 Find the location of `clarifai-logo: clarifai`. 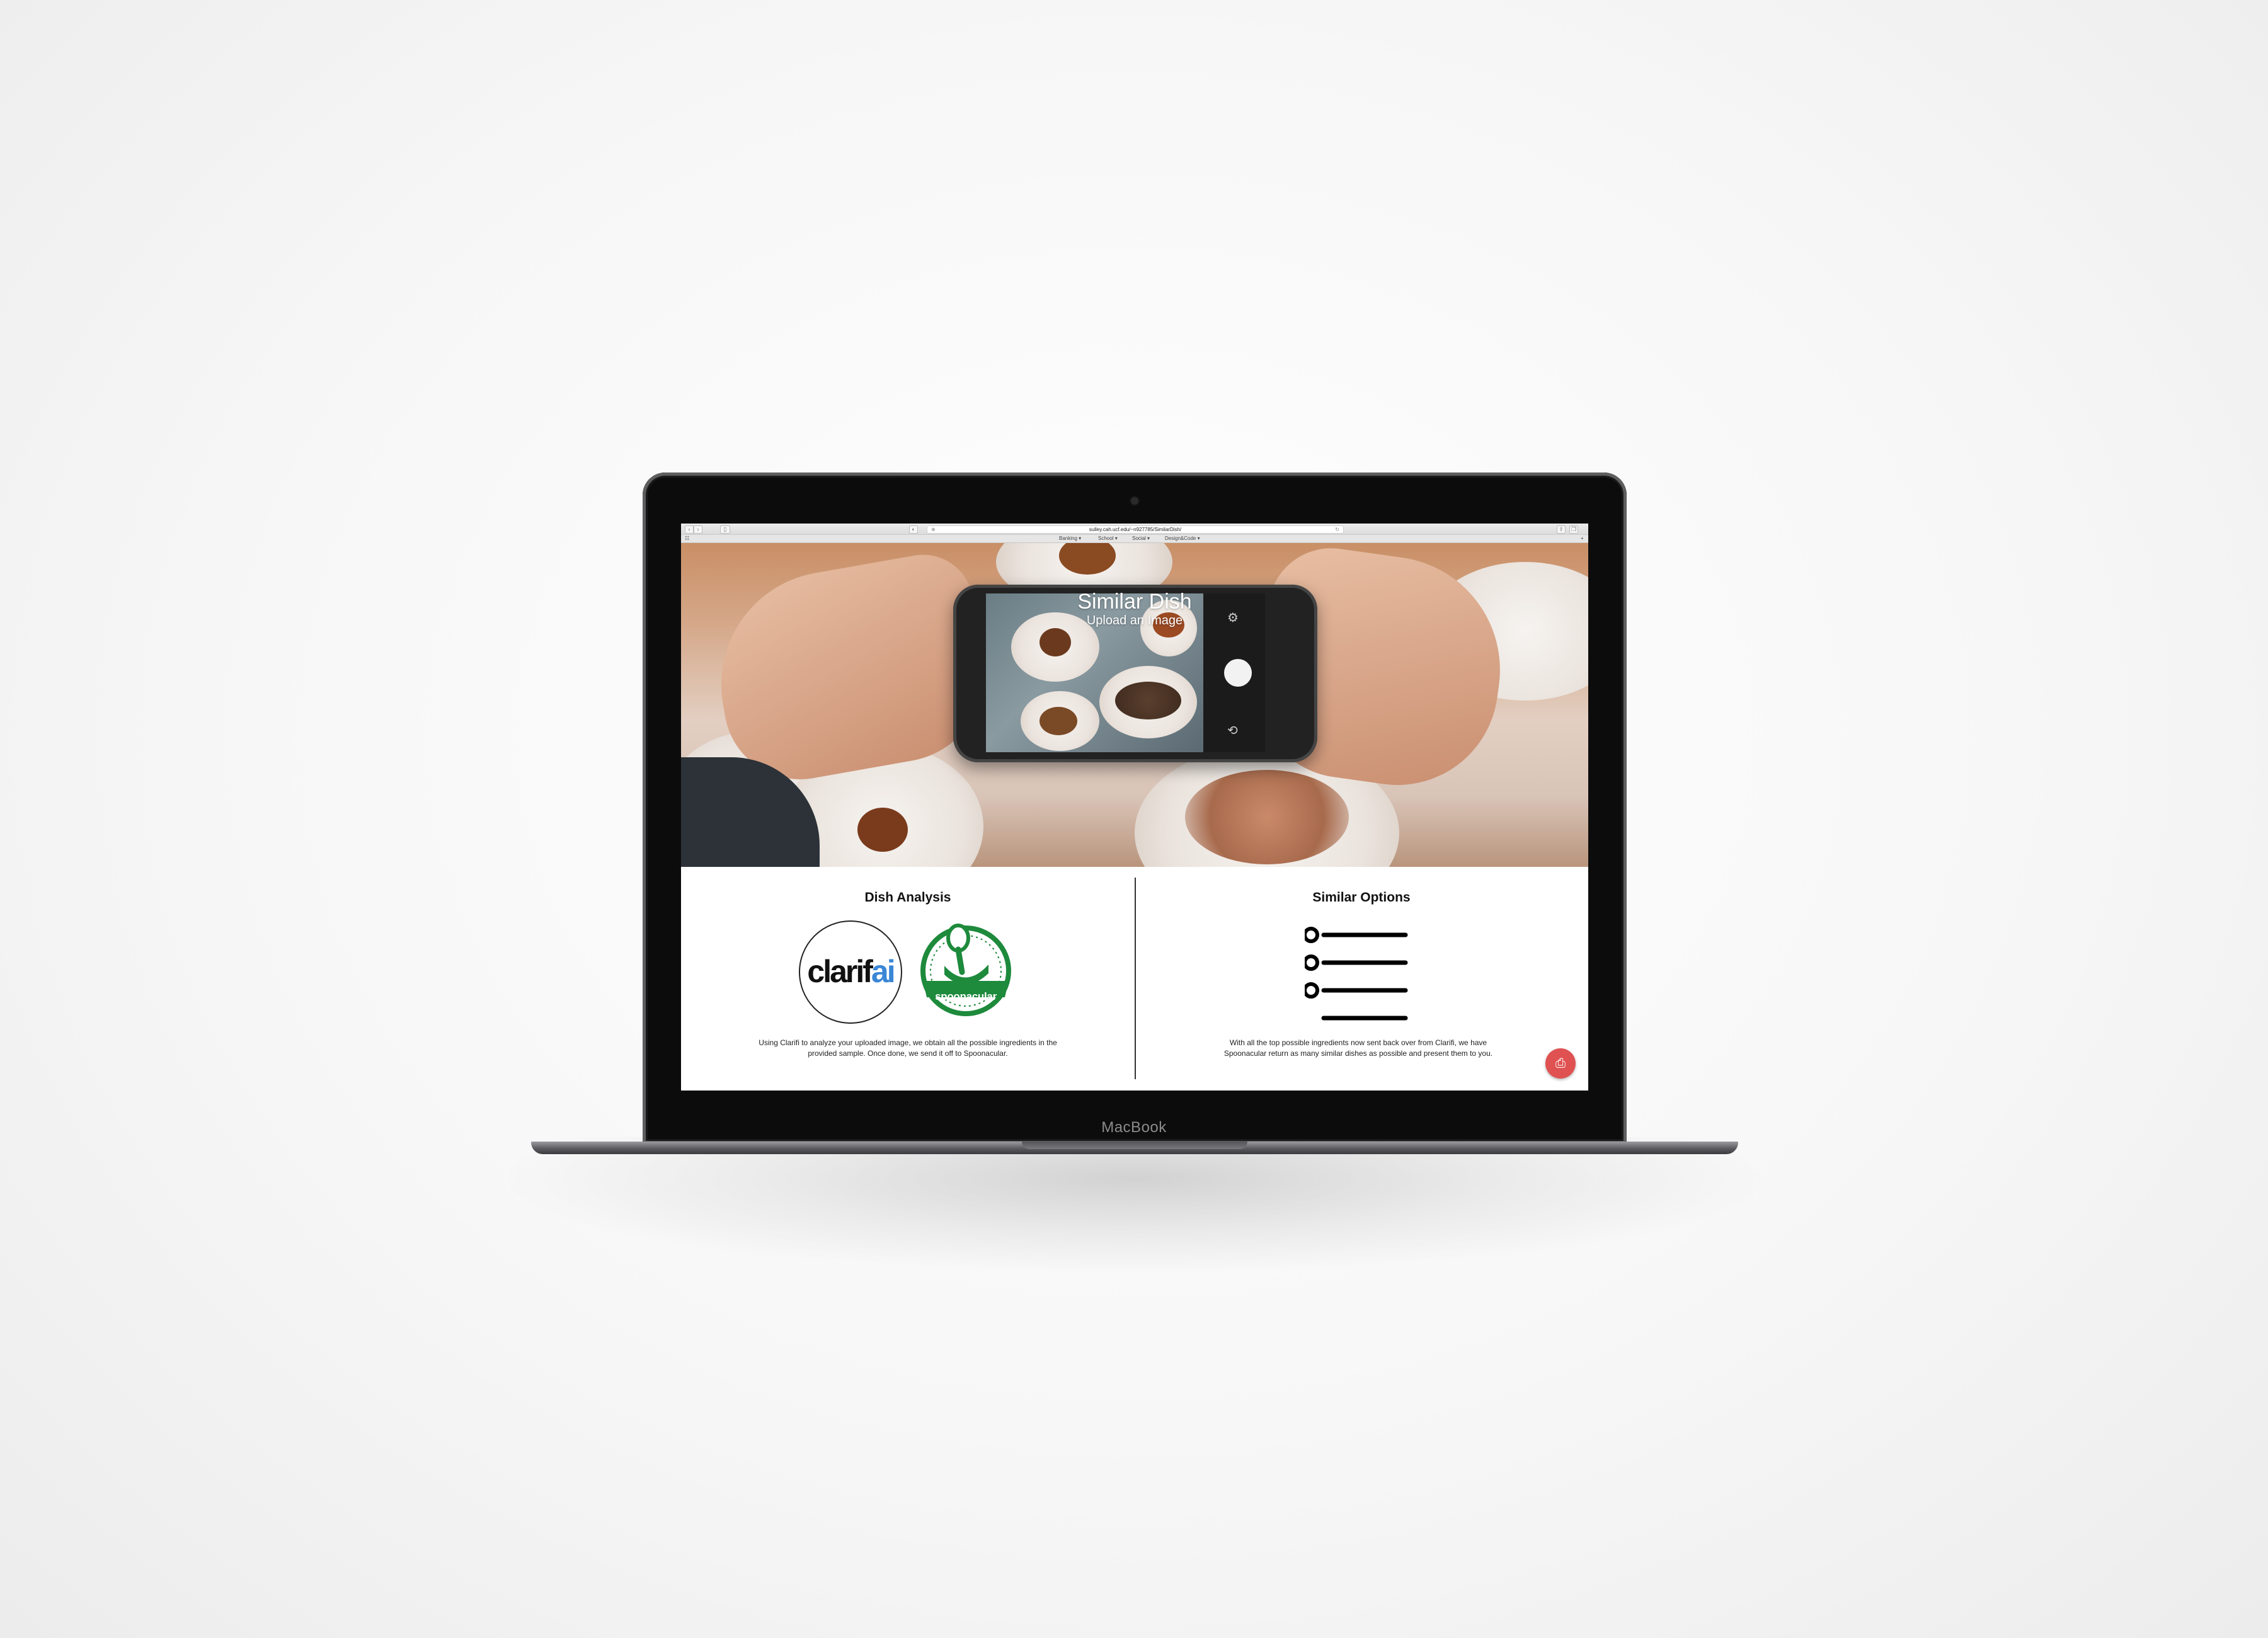

clarifai-logo: clarifai is located at coordinates (850, 972).